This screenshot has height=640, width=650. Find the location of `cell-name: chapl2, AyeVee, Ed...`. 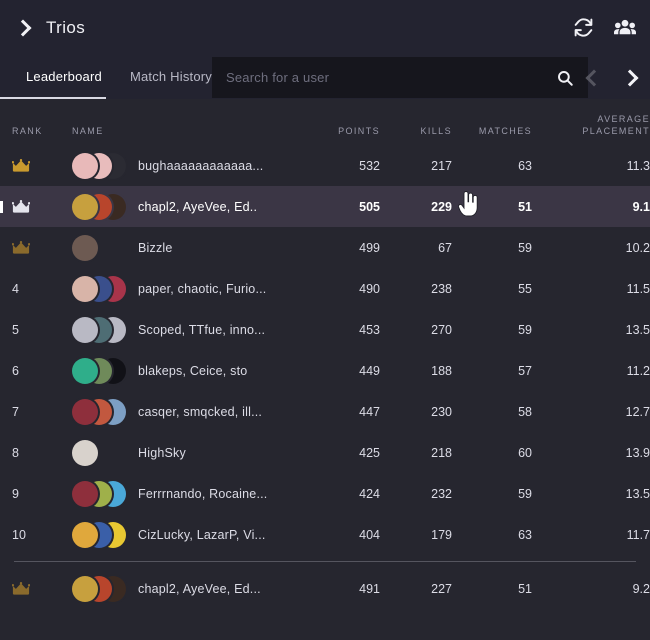

cell-name: chapl2, AyeVee, Ed... is located at coordinates (186, 589).